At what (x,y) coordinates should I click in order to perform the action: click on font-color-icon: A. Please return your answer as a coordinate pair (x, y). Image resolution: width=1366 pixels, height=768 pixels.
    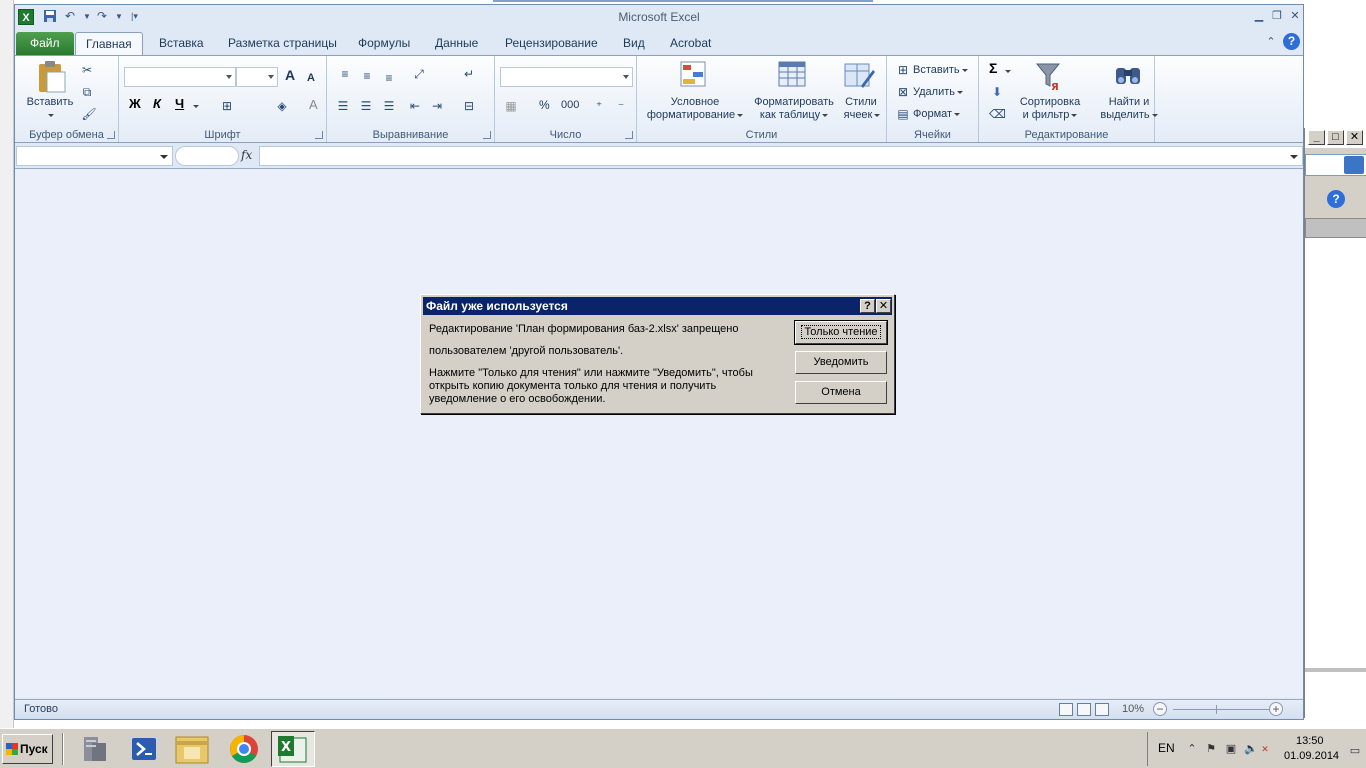
    Looking at the image, I should click on (313, 104).